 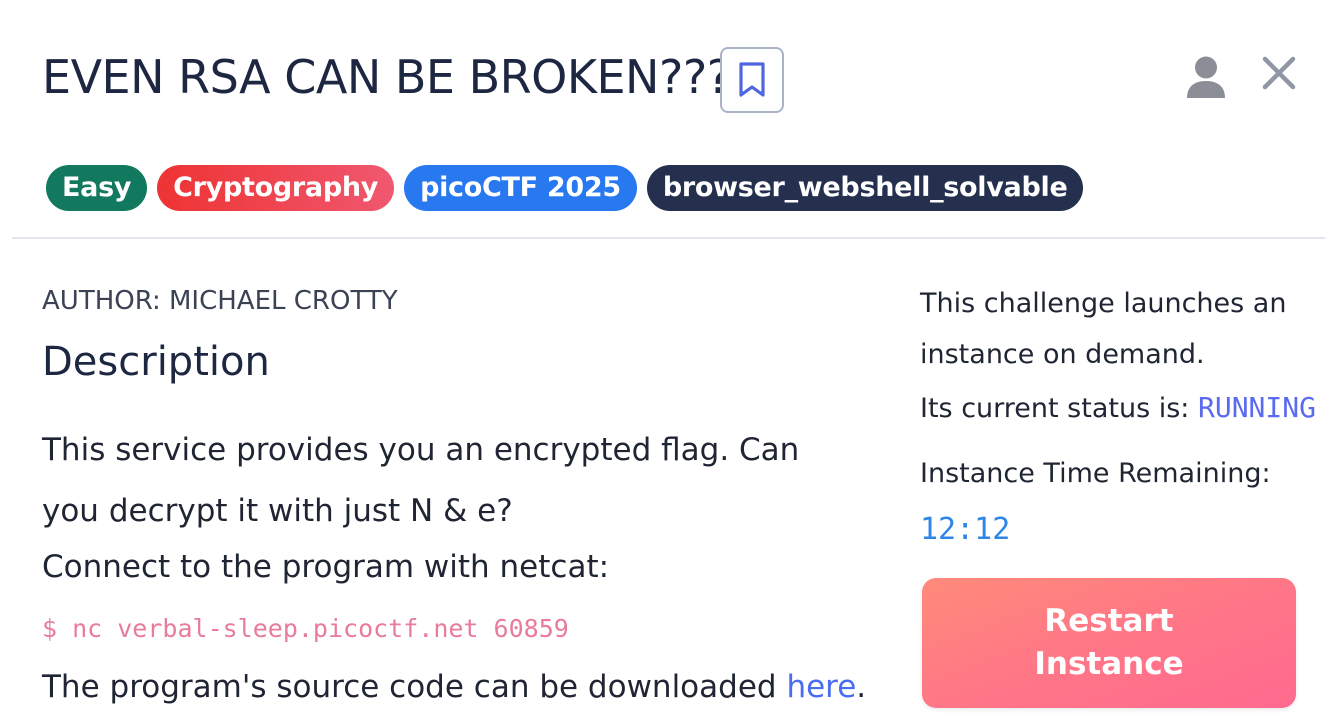 What do you see at coordinates (386, 77) in the screenshot?
I see `challenge-title: EVEN RSA CAN BE BROKEN???` at bounding box center [386, 77].